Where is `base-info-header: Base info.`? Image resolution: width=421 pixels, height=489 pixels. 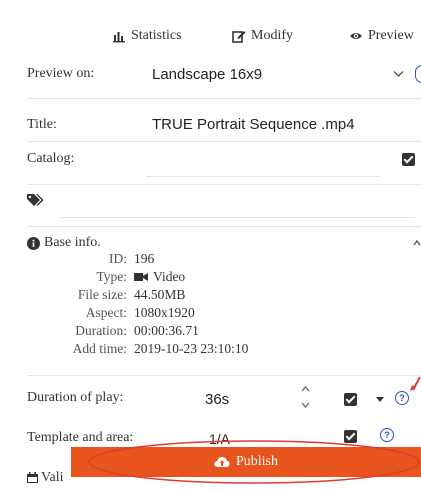 base-info-header: Base info. is located at coordinates (72, 242).